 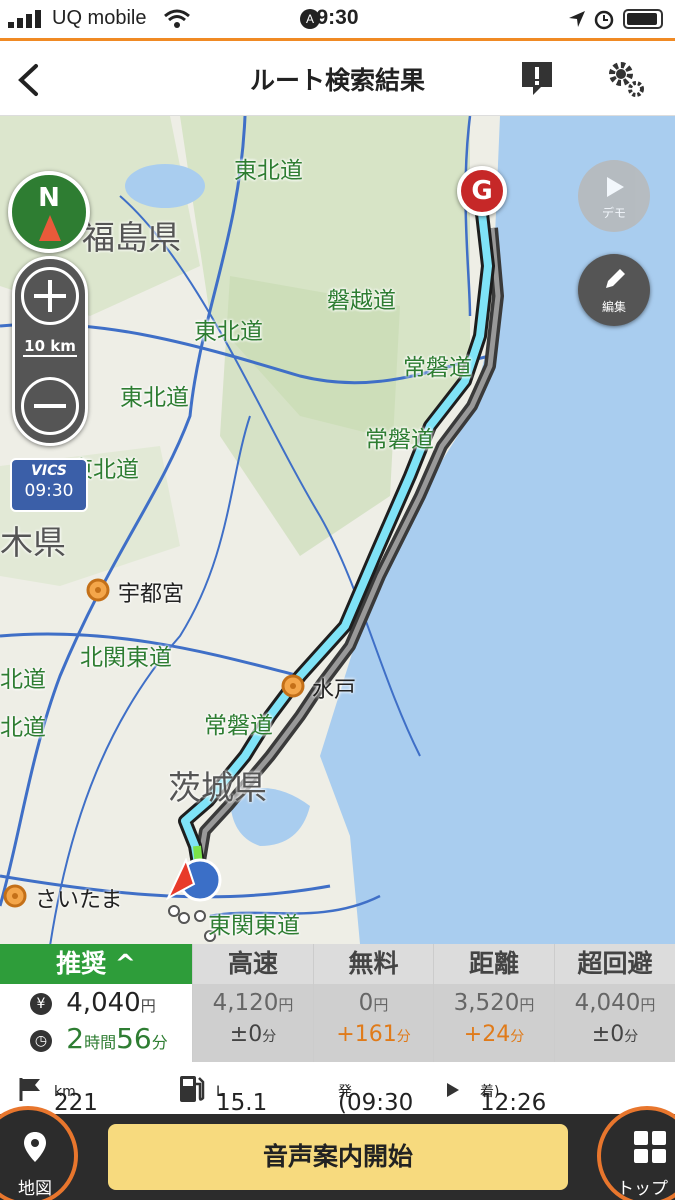 I want to click on city-label-utsunomiya: 宇都宮, so click(x=151, y=594).